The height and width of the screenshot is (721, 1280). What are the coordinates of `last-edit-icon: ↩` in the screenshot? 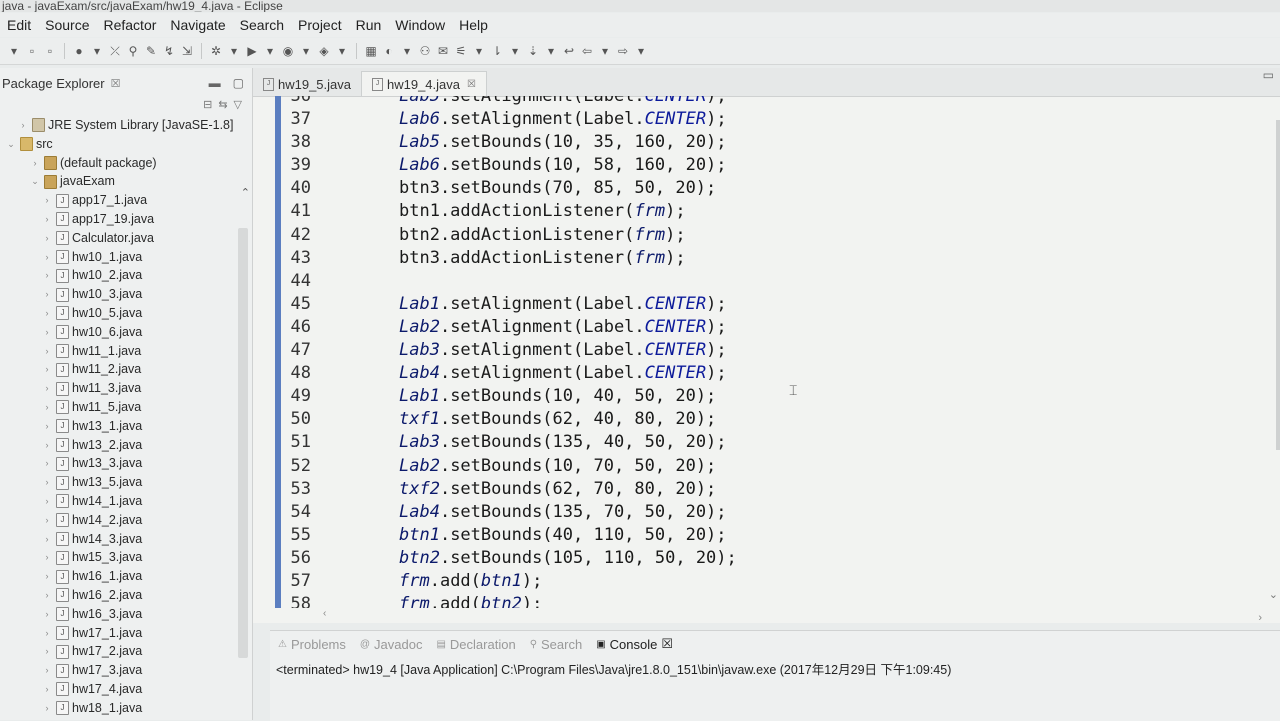 It's located at (569, 51).